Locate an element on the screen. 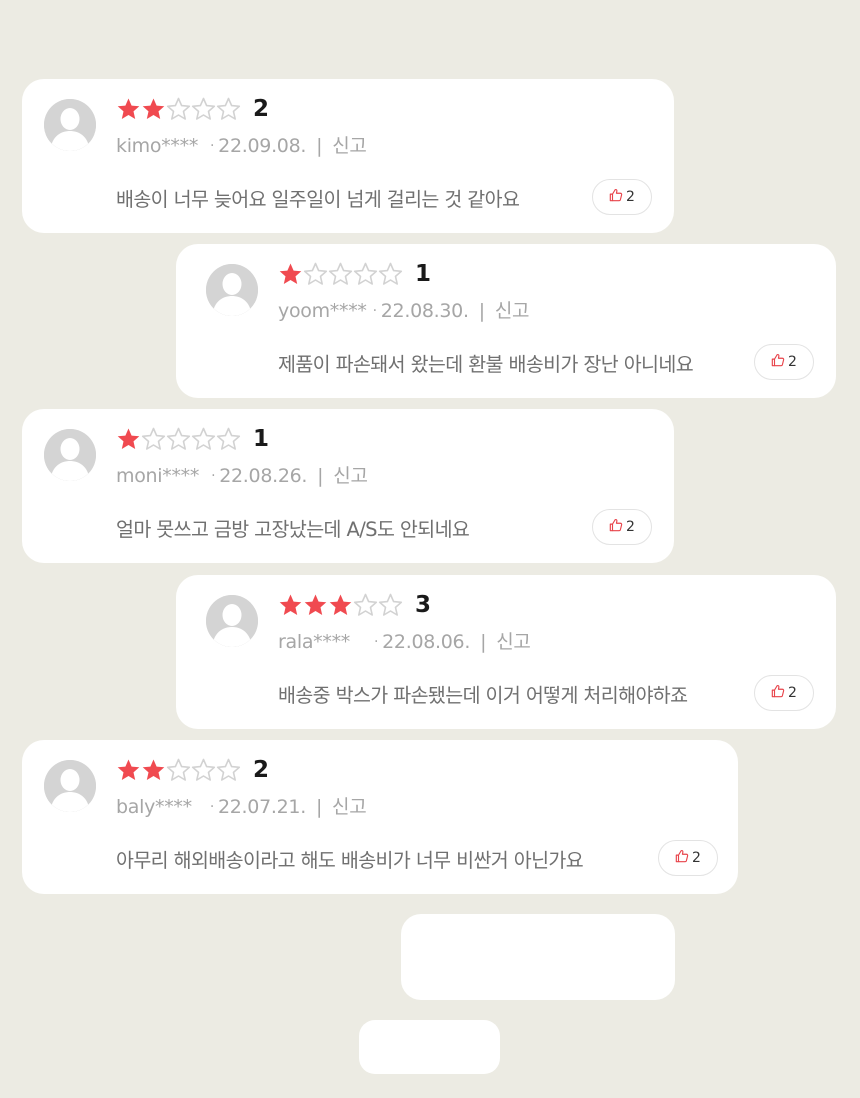 Image resolution: width=860 pixels, height=1098 pixels. review-date: 22.07.21. is located at coordinates (261, 807).